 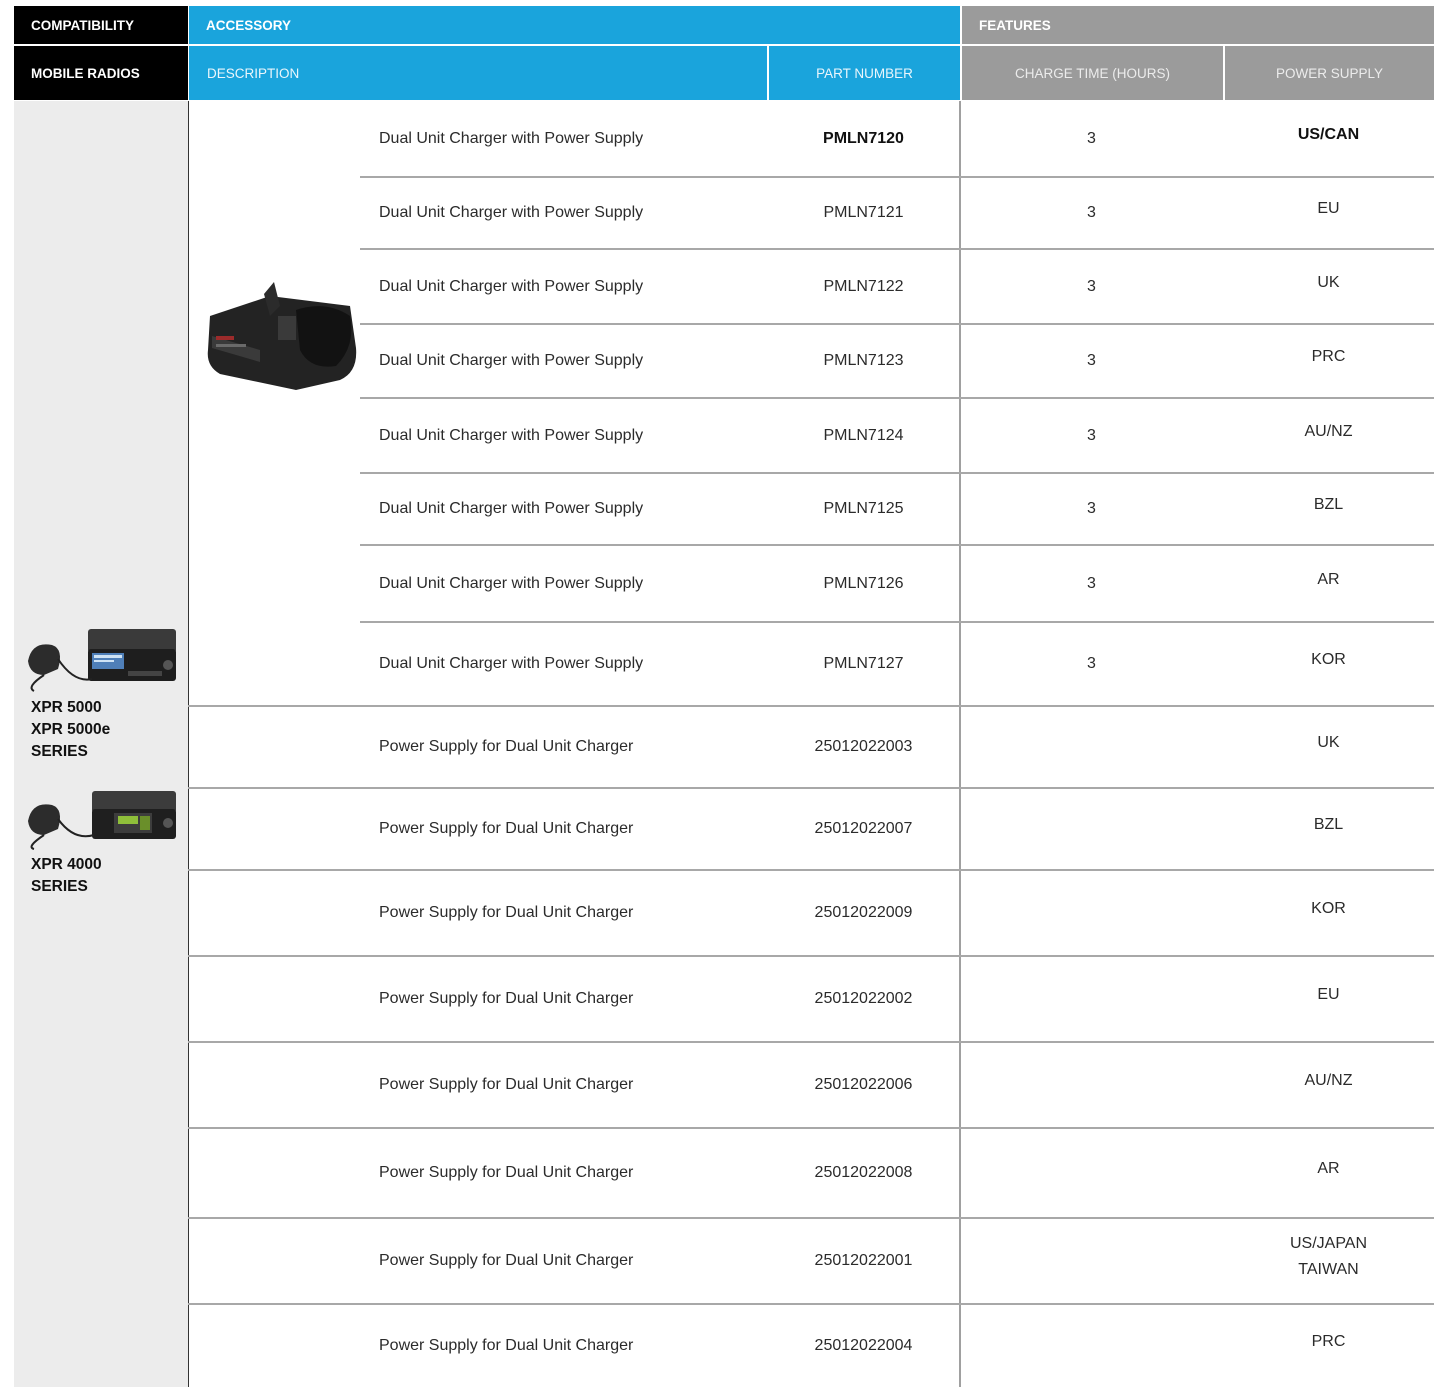 I want to click on xpr5000-line3: SERIES, so click(x=59, y=751).